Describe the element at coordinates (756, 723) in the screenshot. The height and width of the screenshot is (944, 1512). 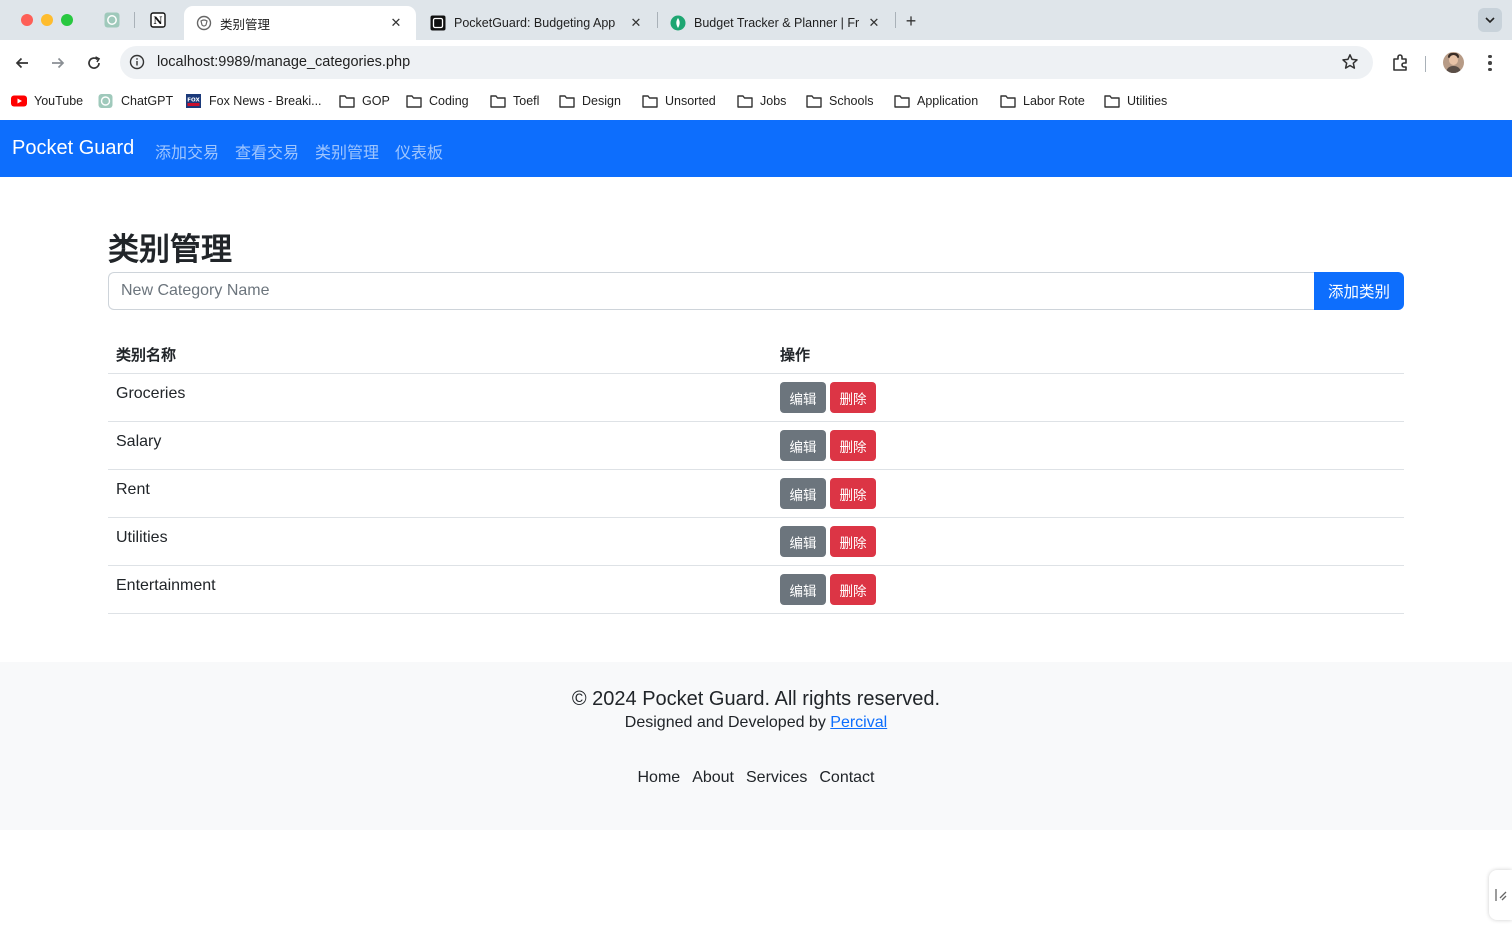
I see `designed-by-text: Designed and Developed by Percival` at that location.